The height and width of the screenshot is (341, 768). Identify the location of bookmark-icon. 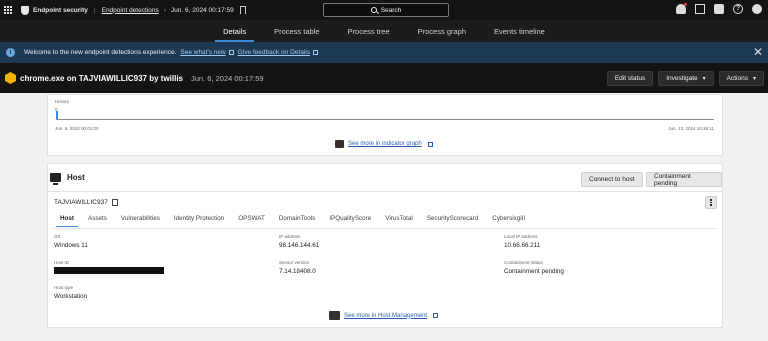
(242, 10).